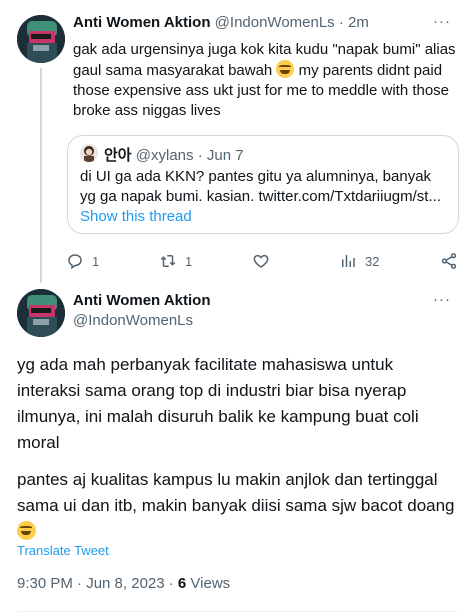  Describe the element at coordinates (26, 530) in the screenshot. I see `rofl-emoji` at that location.